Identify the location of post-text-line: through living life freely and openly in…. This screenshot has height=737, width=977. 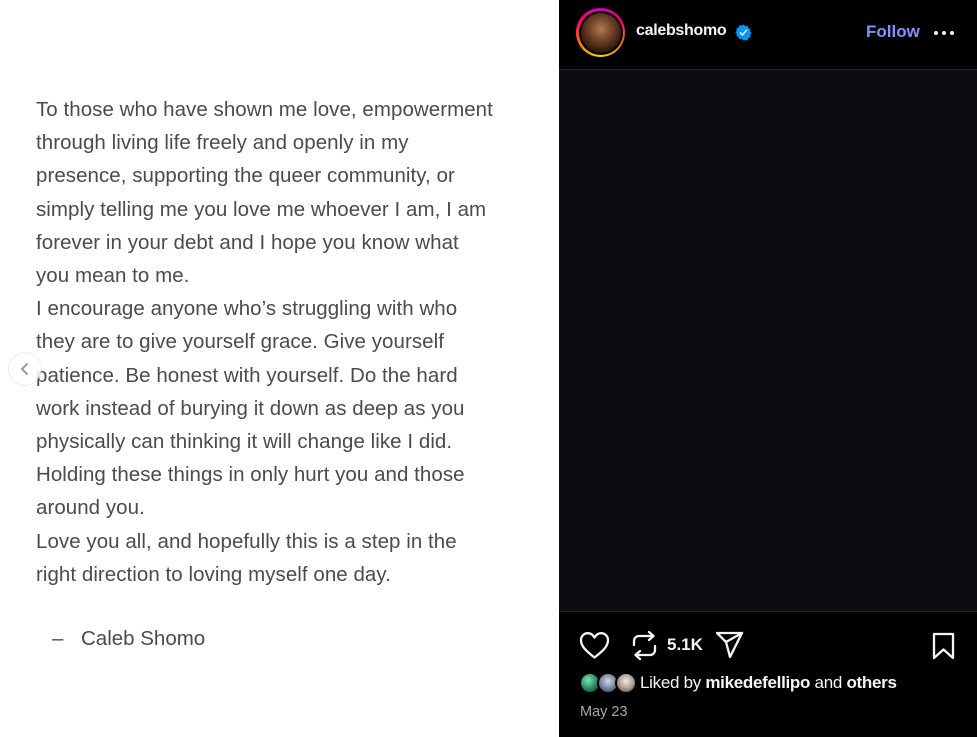
(222, 143).